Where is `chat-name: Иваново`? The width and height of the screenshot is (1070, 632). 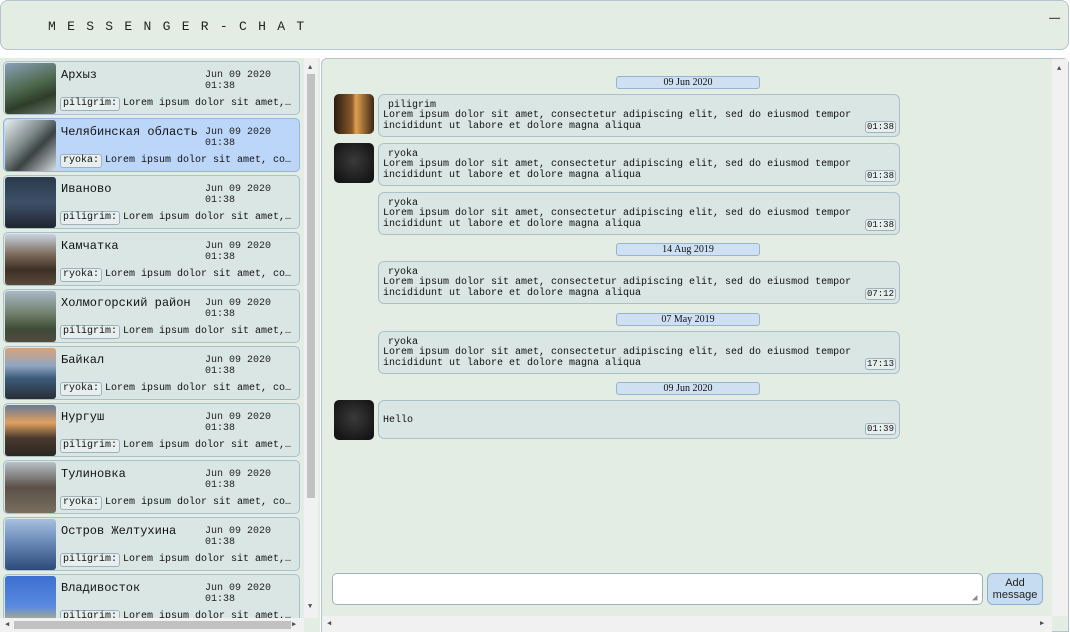 chat-name: Иваново is located at coordinates (86, 189).